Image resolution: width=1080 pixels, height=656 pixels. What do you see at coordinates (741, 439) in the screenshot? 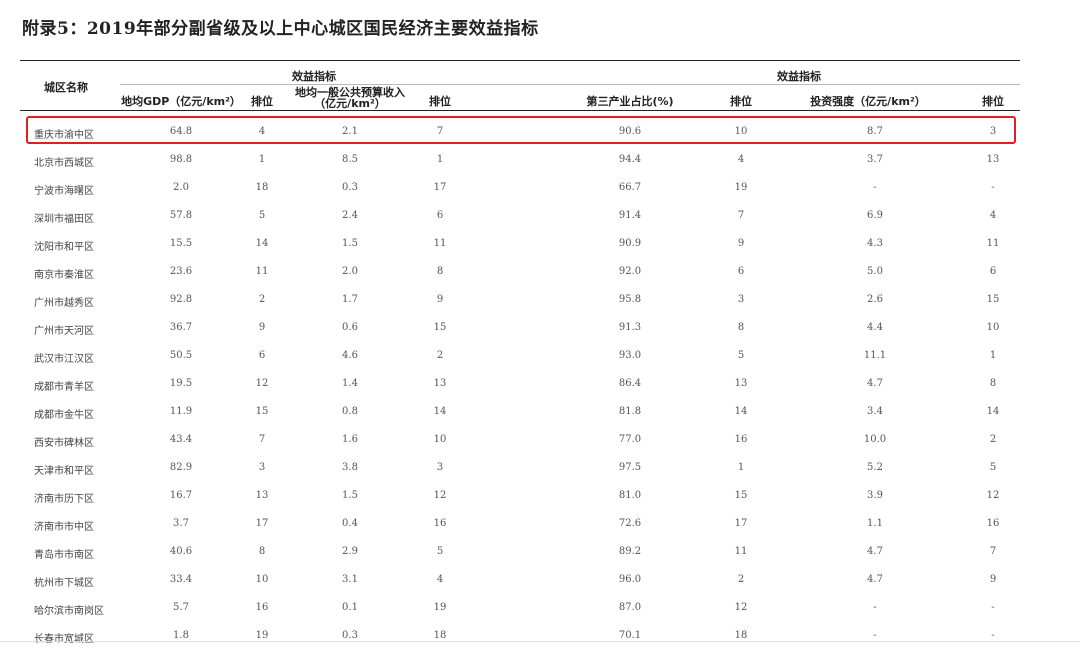
I see `tertiary-rank-cell: 16` at bounding box center [741, 439].